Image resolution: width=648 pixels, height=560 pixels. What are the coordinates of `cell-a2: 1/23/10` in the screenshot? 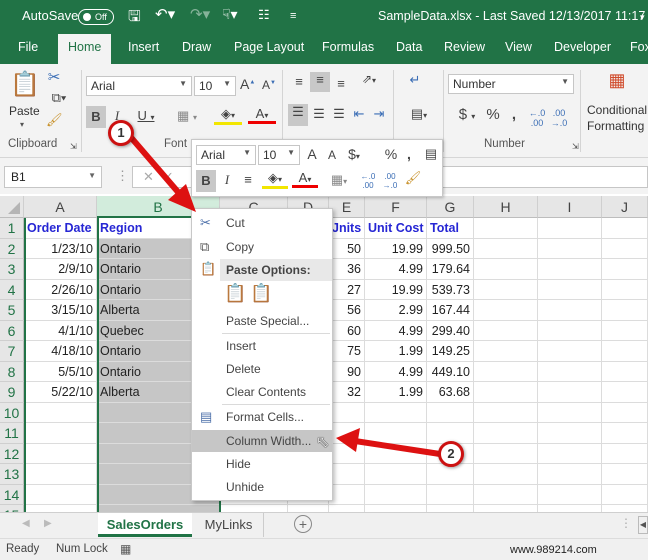 It's located at (60, 248).